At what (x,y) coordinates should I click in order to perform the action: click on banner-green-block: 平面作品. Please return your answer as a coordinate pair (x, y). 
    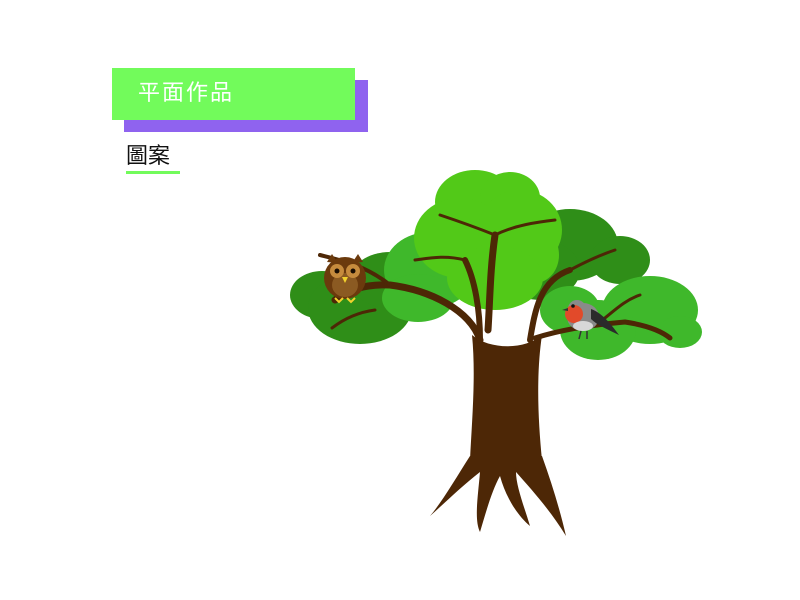
    Looking at the image, I should click on (233, 94).